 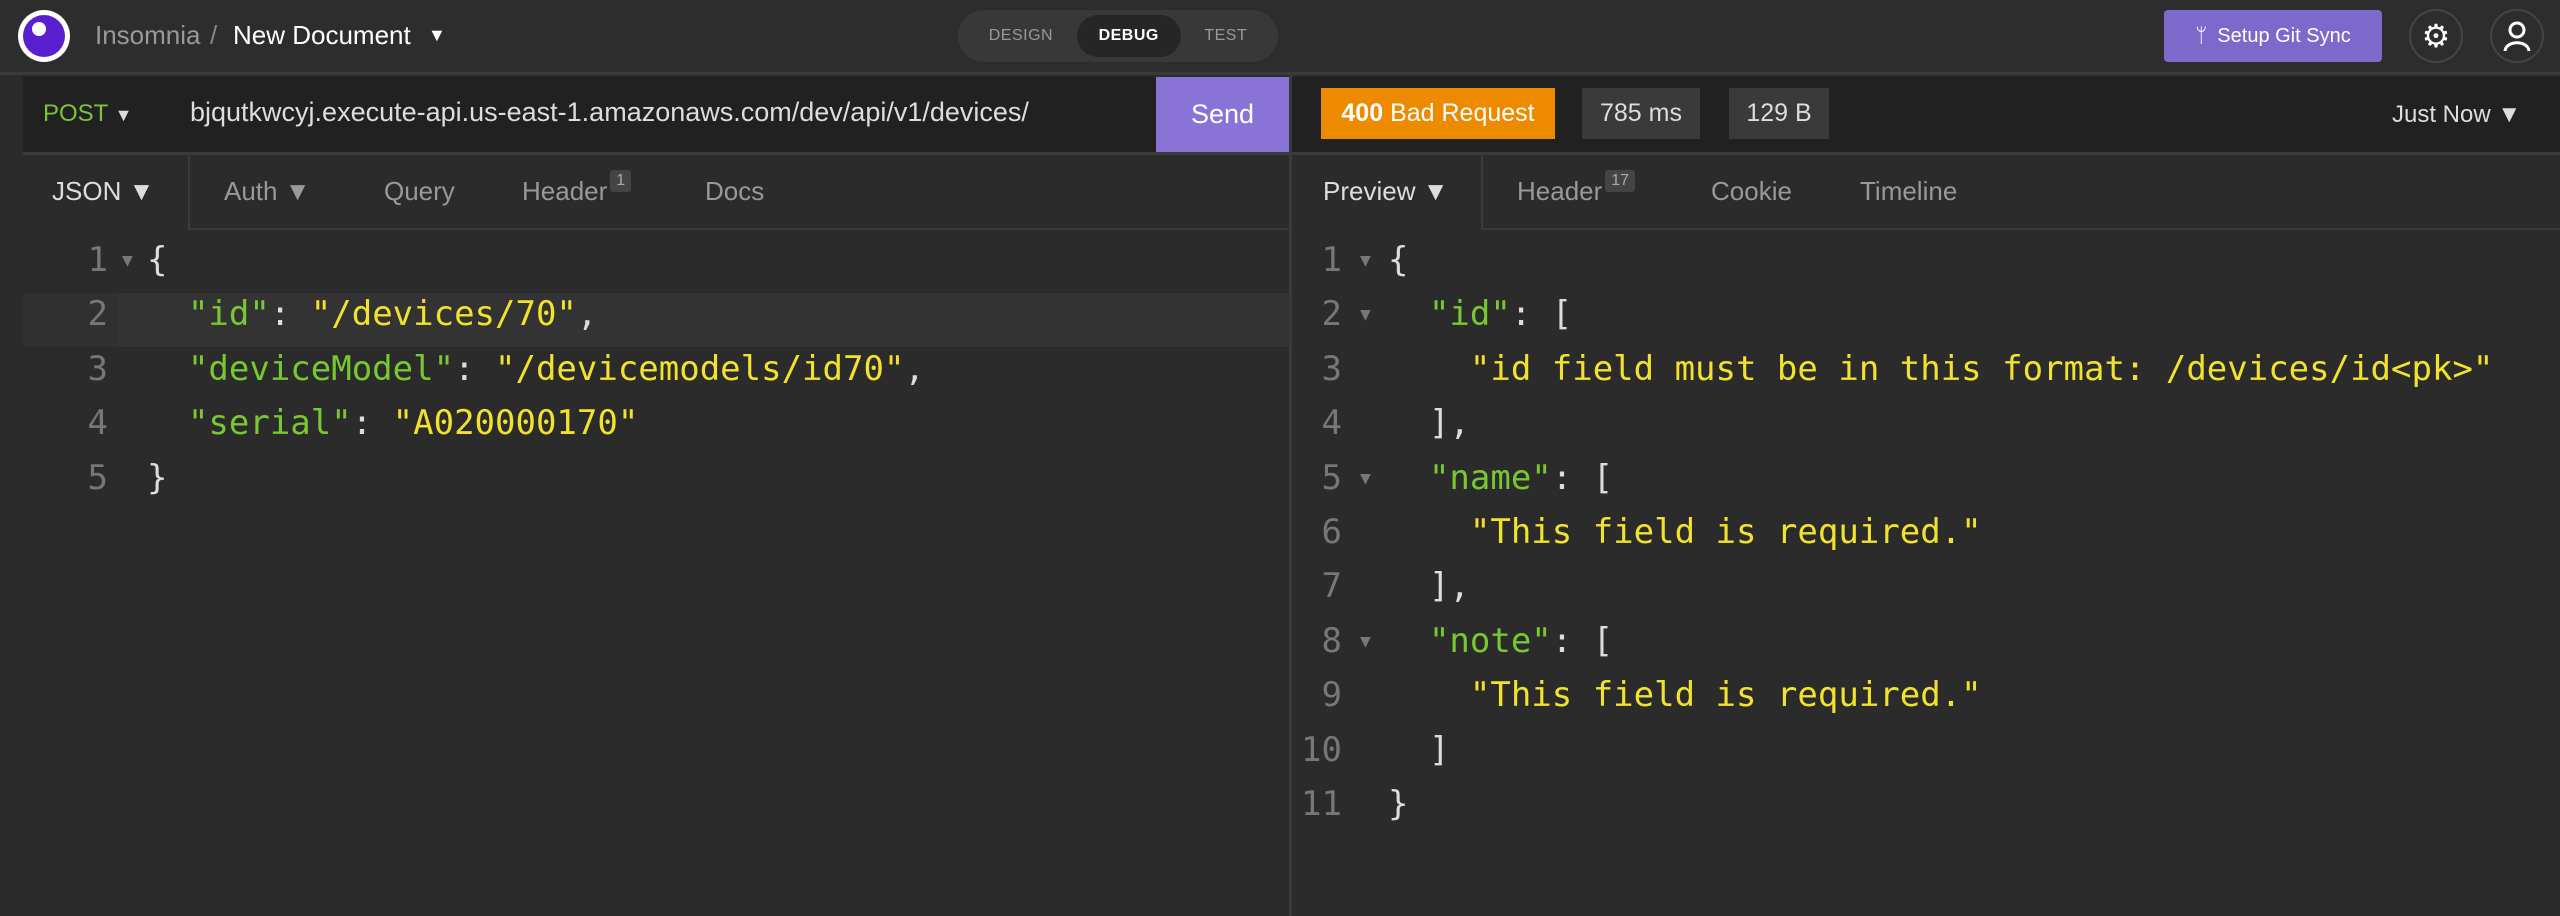 I want to click on code-line: "This field is required.", so click(x=1685, y=695).